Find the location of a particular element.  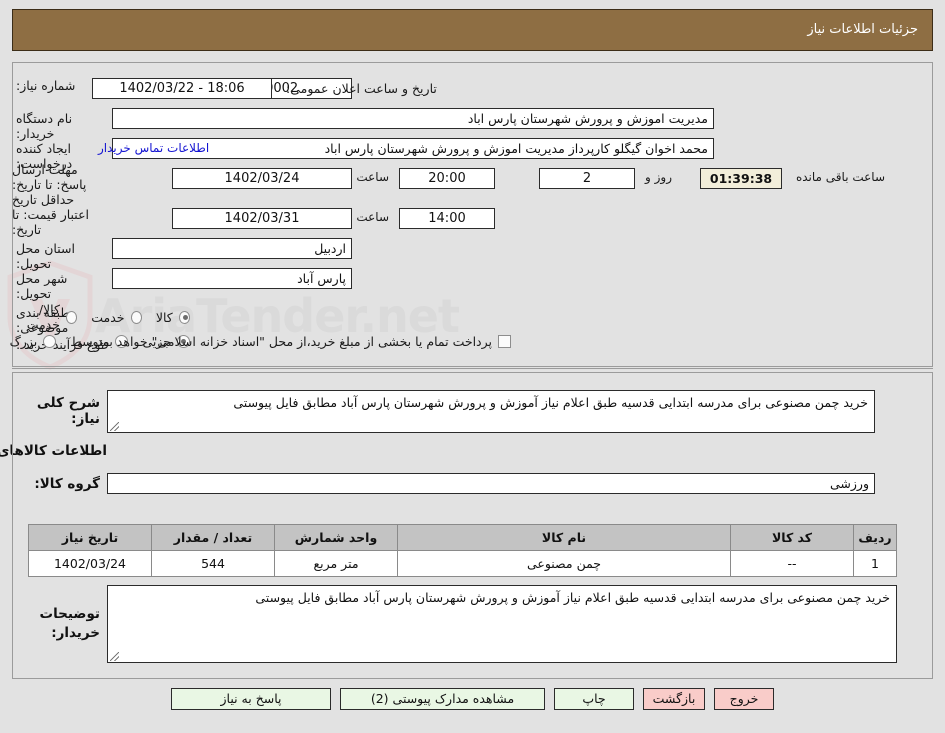

remaining-days-label: روز و is located at coordinates (658, 177).